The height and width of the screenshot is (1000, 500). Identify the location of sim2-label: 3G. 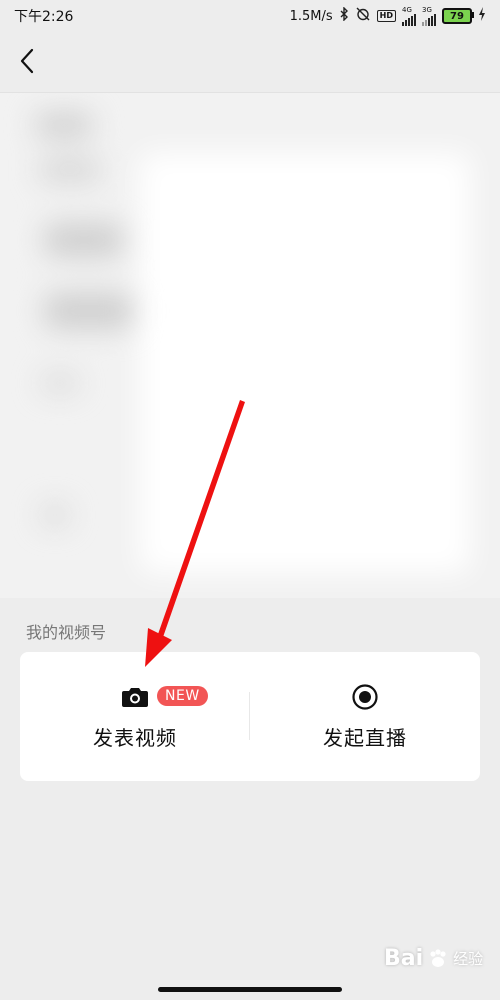
(427, 9).